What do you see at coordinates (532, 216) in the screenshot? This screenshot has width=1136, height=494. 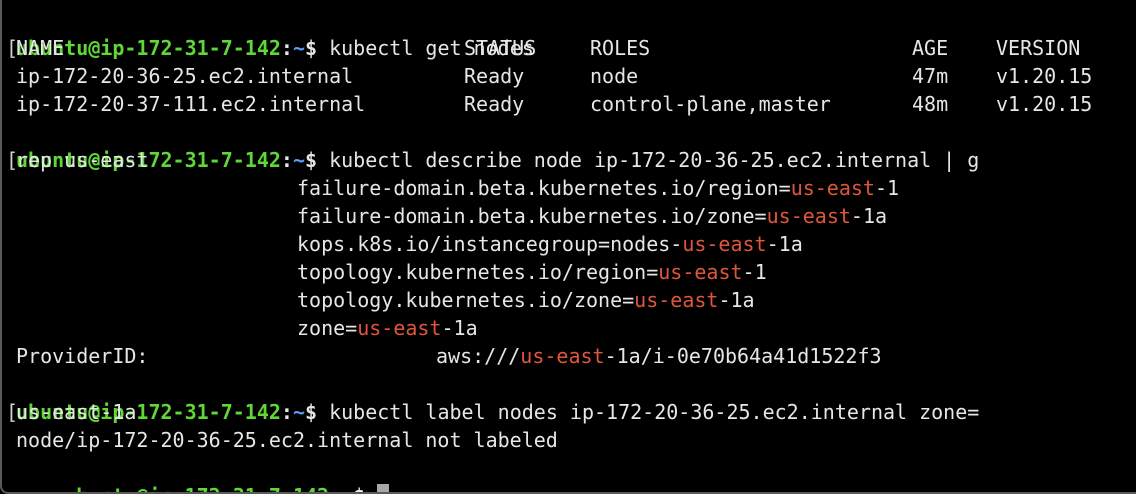 I see `label-key: failure-domain.beta.kubernetes.io/zone=` at bounding box center [532, 216].